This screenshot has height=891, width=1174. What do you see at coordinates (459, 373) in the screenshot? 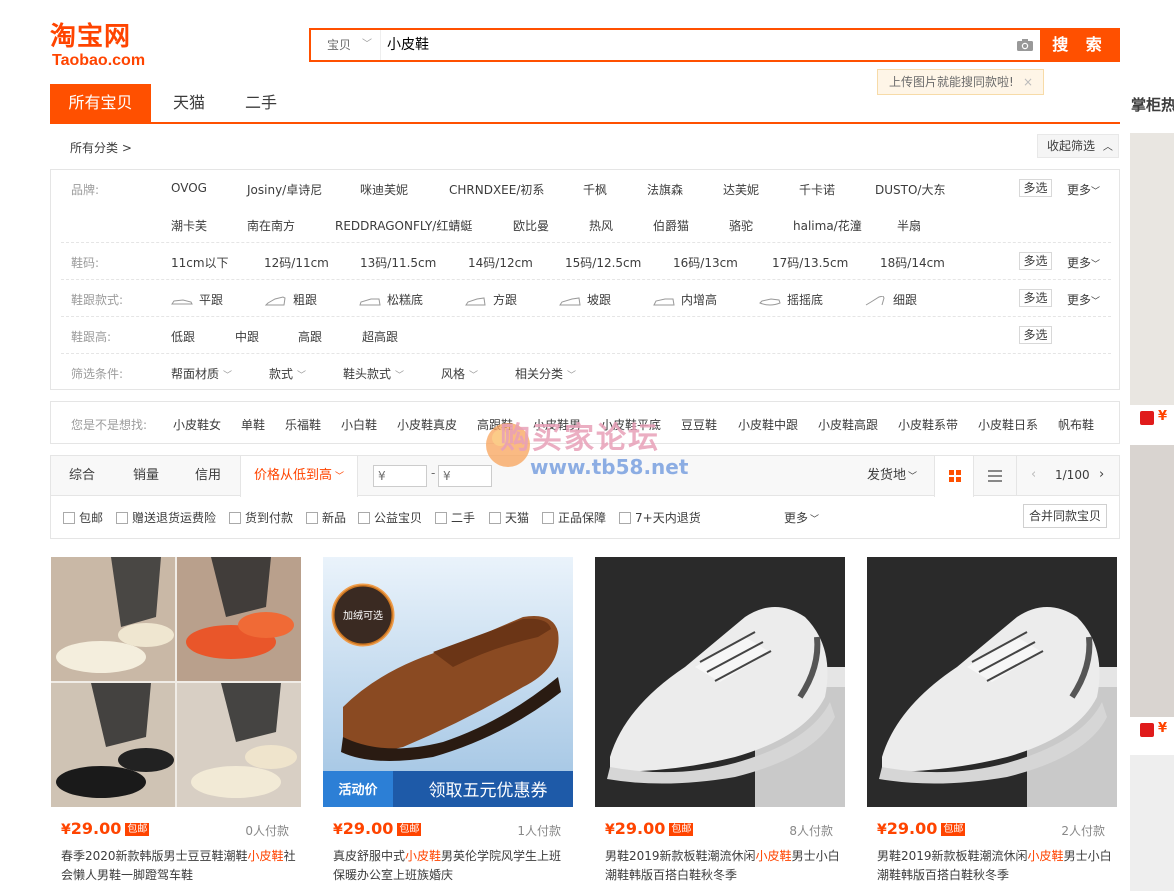
I see `condition-dropdown: 风格 ﹀` at bounding box center [459, 373].